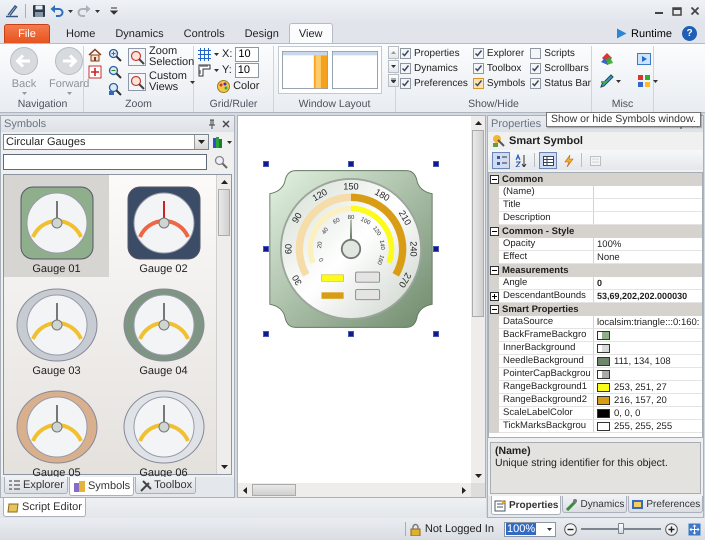  Describe the element at coordinates (319, 195) in the screenshot. I see `scale-label: 120` at that location.